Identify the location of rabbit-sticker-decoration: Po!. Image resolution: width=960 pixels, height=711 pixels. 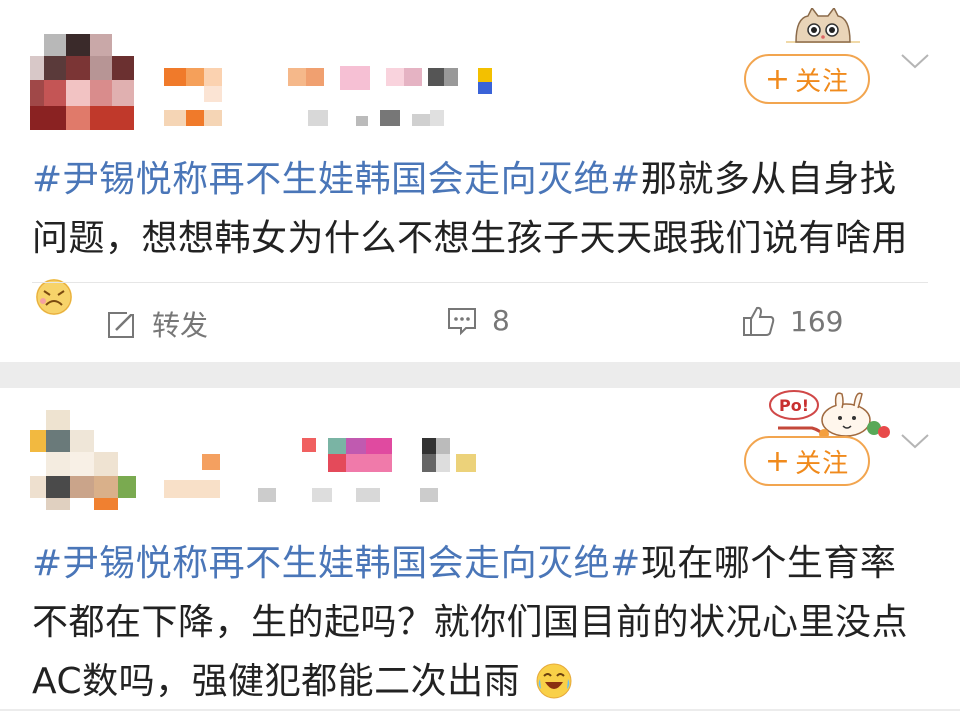
(829, 413).